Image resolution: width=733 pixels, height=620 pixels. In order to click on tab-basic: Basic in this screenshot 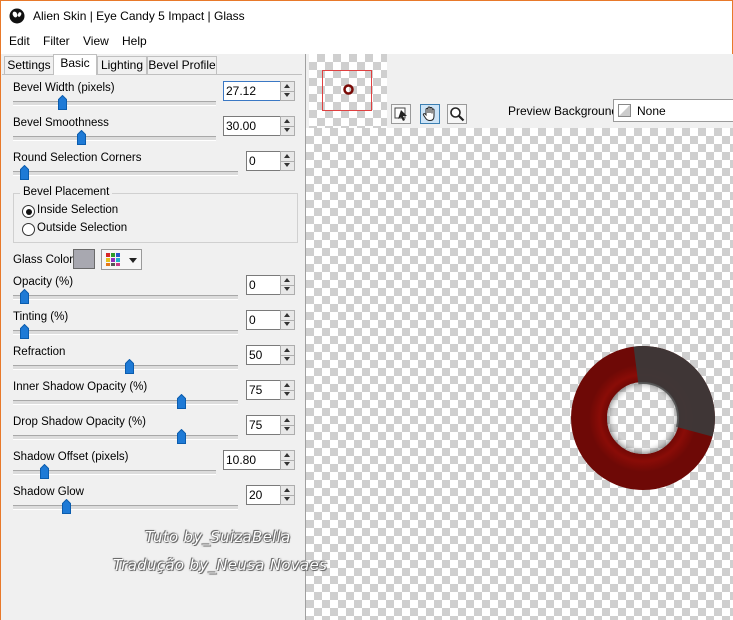, I will do `click(75, 64)`.